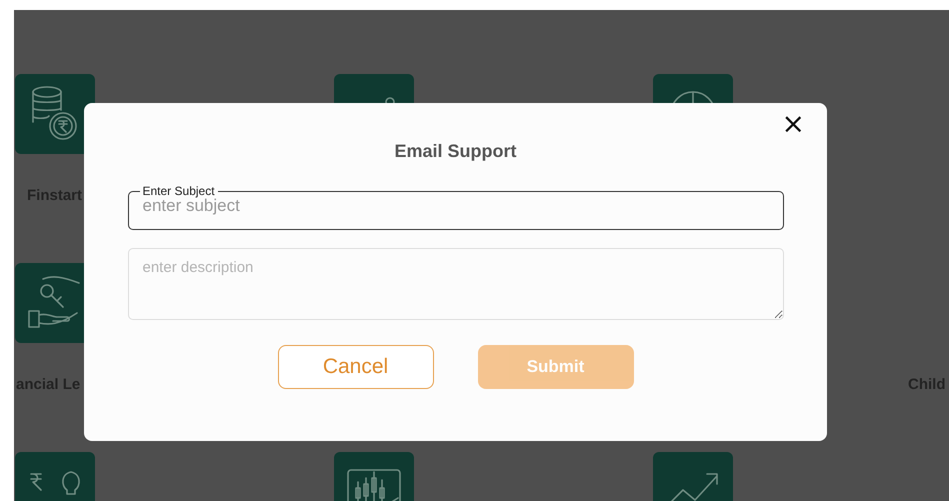  What do you see at coordinates (793, 124) in the screenshot?
I see `close-button: ×` at bounding box center [793, 124].